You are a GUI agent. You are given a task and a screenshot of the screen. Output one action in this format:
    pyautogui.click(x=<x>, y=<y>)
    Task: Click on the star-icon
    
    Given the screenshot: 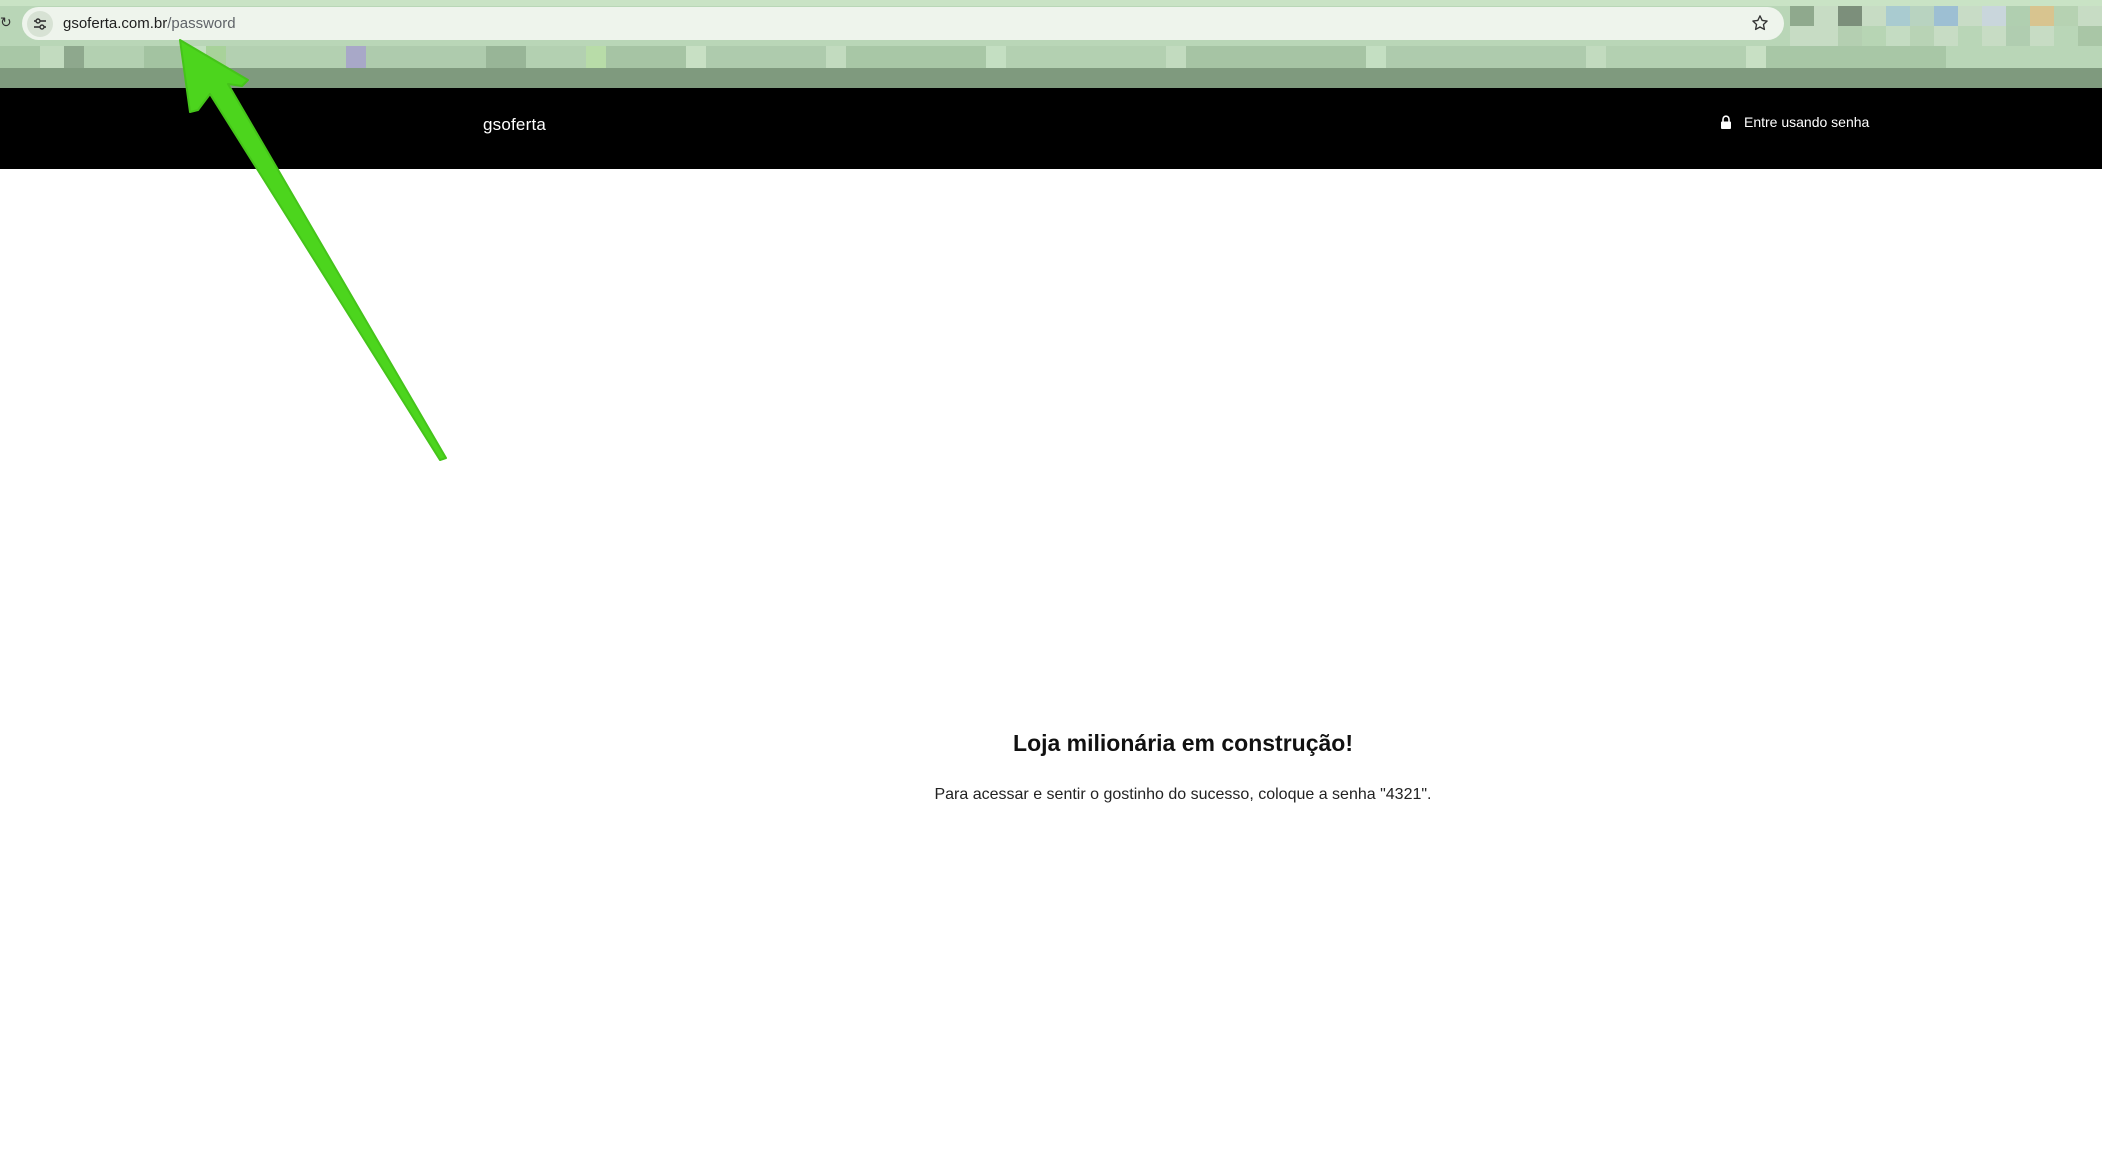 What is the action you would take?
    pyautogui.click(x=1760, y=23)
    